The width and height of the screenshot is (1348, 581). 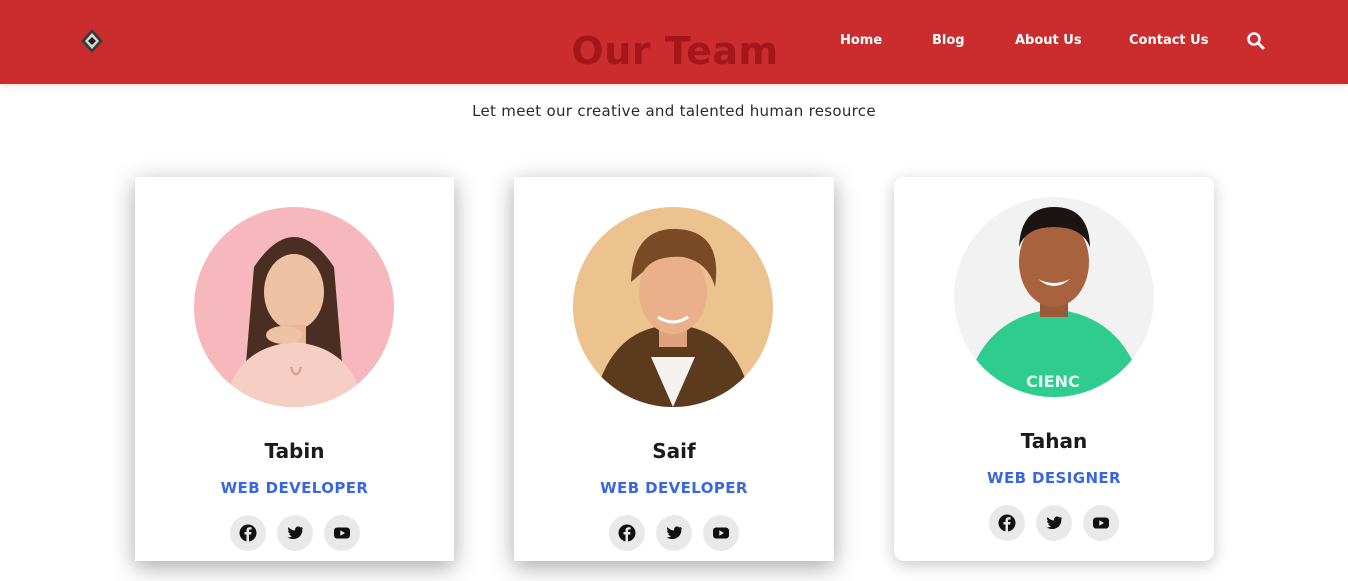 What do you see at coordinates (1054, 441) in the screenshot?
I see `member-name: Tahan` at bounding box center [1054, 441].